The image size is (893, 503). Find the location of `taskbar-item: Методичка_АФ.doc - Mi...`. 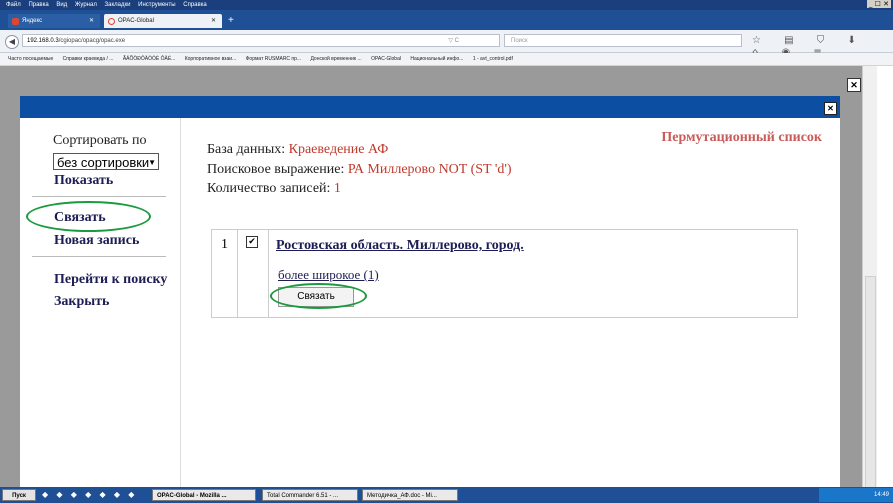

taskbar-item: Методичка_АФ.doc - Mi... is located at coordinates (410, 495).